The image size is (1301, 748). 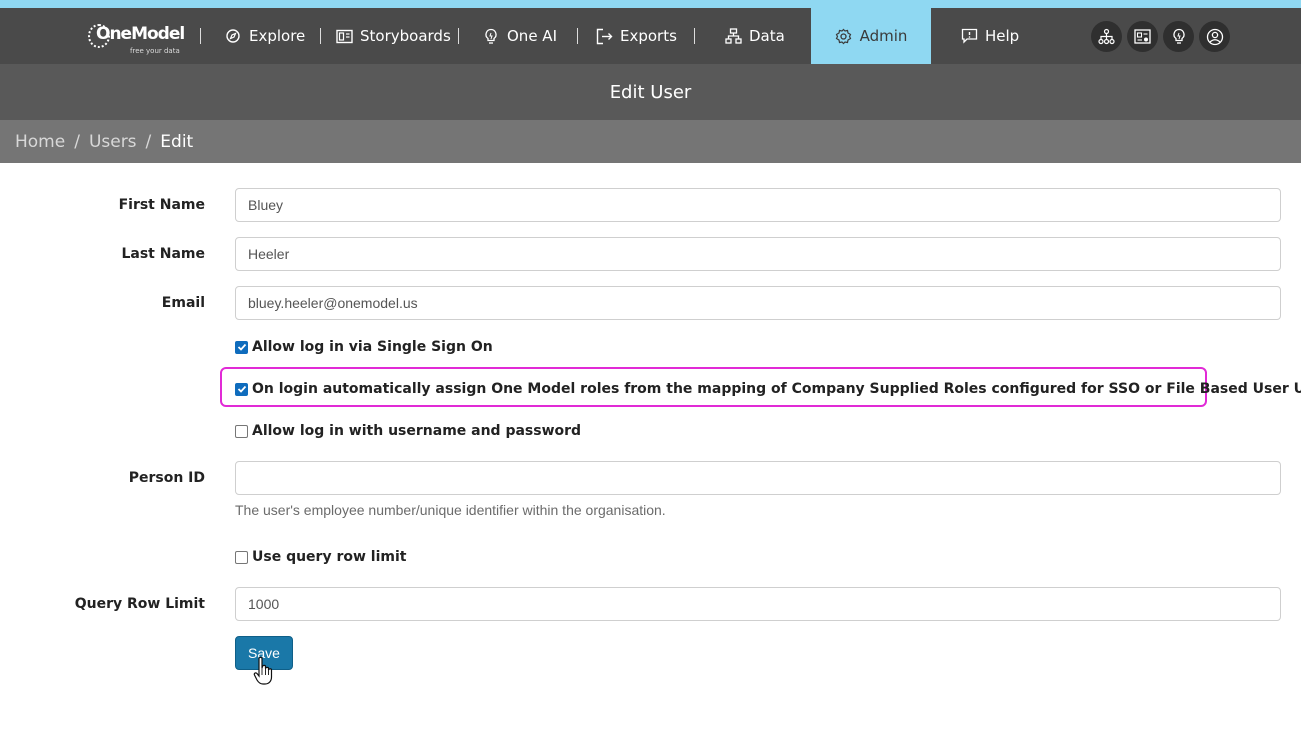 I want to click on last-name-label: Last Name, so click(x=163, y=254).